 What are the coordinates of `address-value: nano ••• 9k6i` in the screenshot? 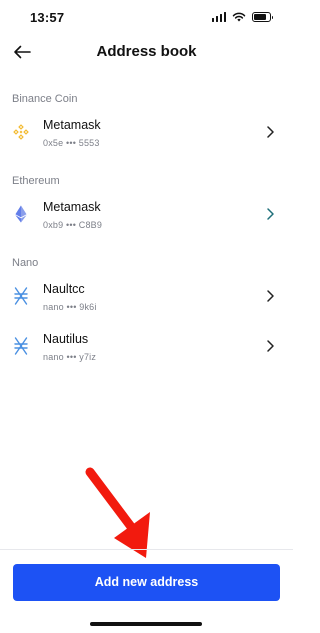 It's located at (70, 307).